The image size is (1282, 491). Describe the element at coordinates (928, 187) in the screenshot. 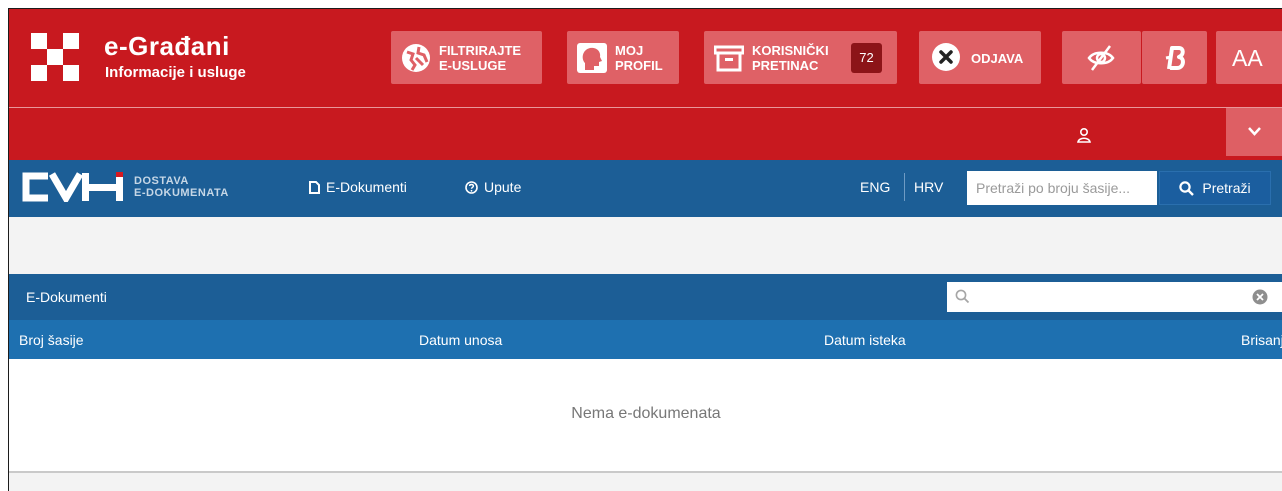

I see `lang-hrv-link: HRV` at that location.